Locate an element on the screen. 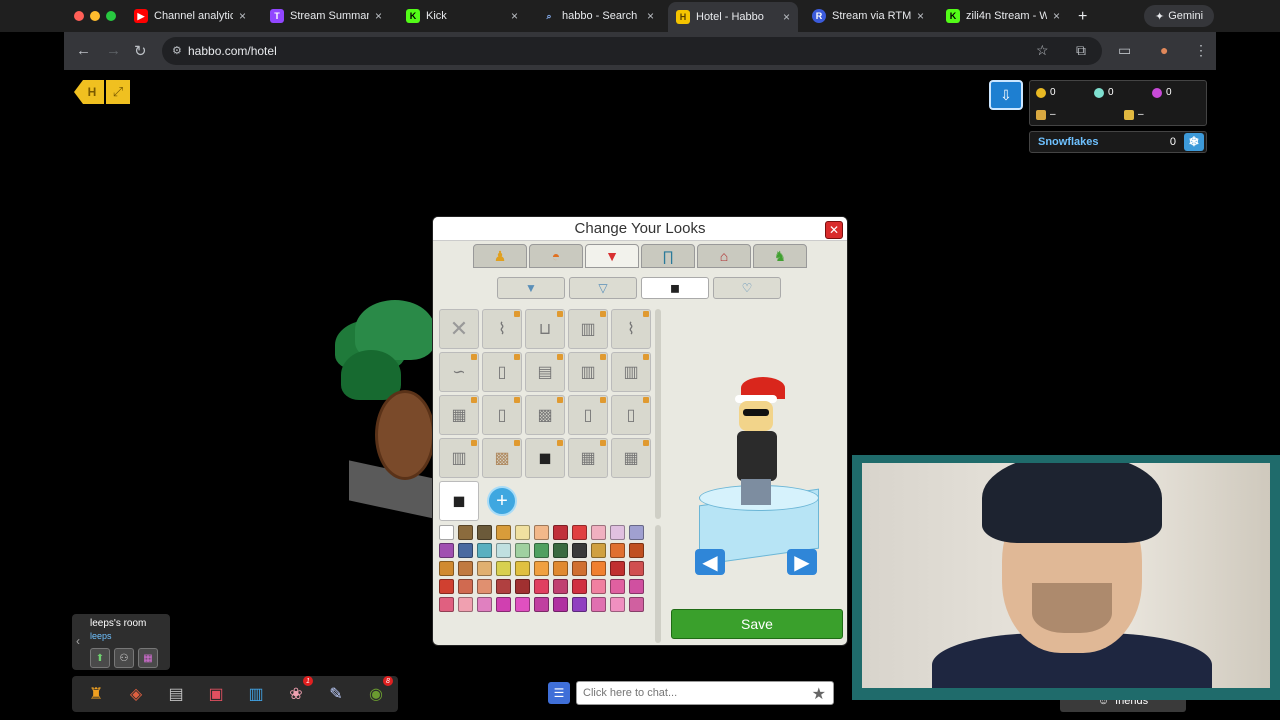  star-icon: ★ is located at coordinates (819, 694).